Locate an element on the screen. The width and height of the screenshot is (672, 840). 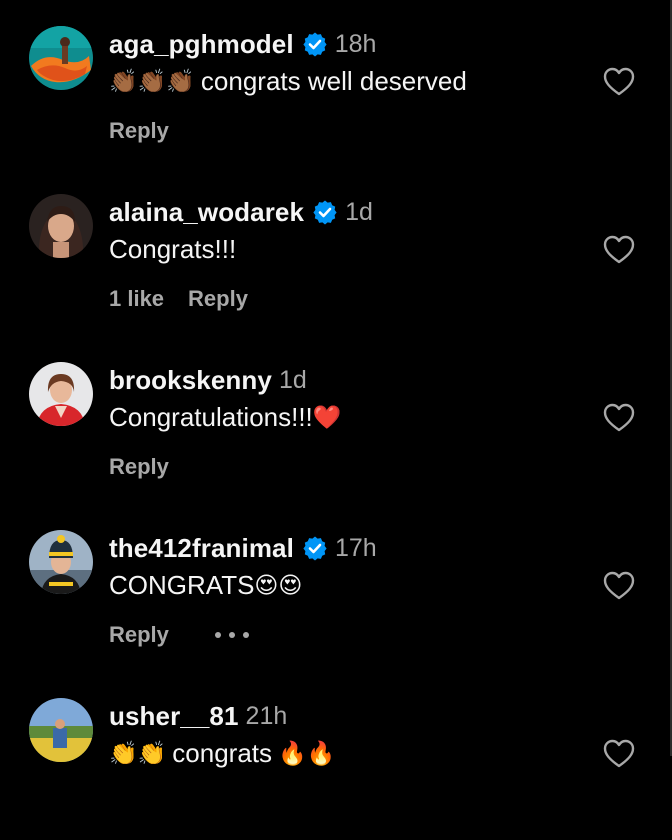
comment-header: alaina_wodarek 1d is located at coordinates (241, 212).